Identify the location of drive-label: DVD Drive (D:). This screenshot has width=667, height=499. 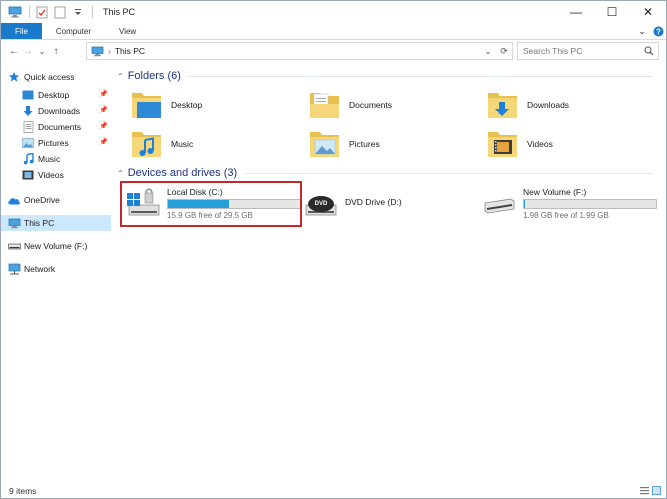
(373, 202).